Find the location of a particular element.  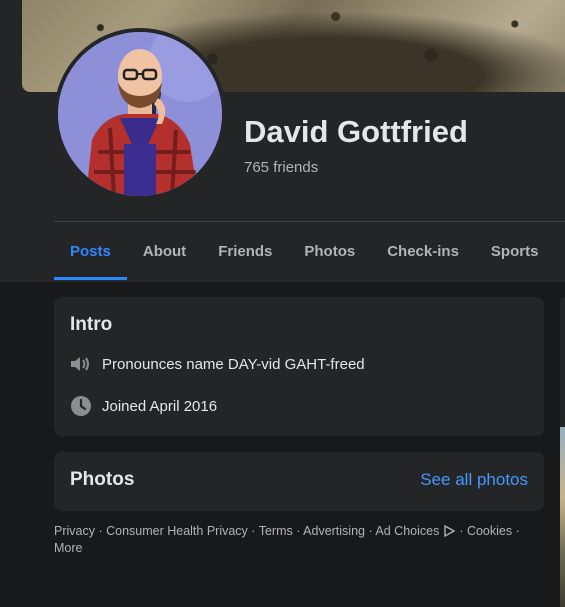

right-column-photo is located at coordinates (562, 517).